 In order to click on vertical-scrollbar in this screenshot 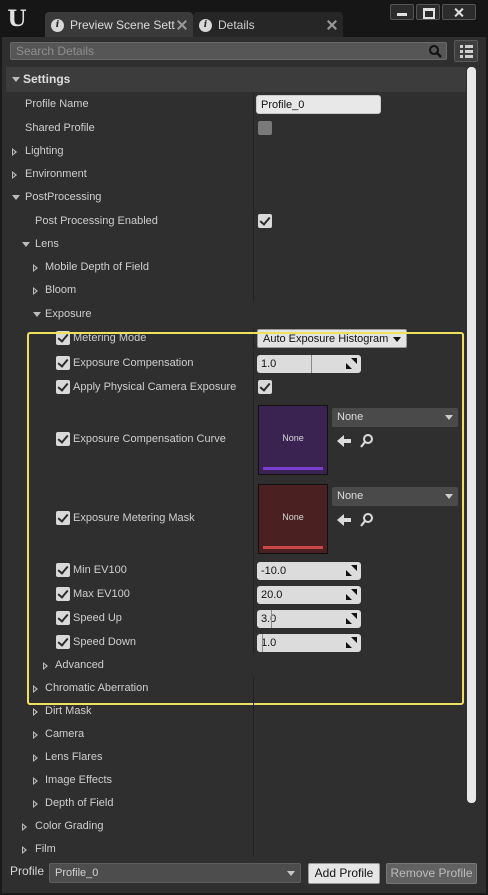, I will do `click(471, 435)`.